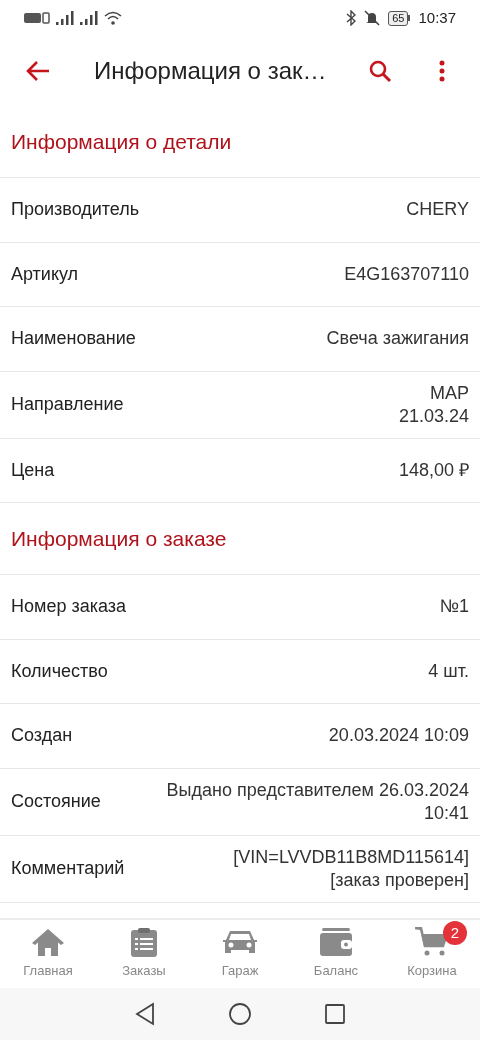 The height and width of the screenshot is (1040, 480). What do you see at coordinates (433, 416) in the screenshot?
I see `field-value: 21.03.24` at bounding box center [433, 416].